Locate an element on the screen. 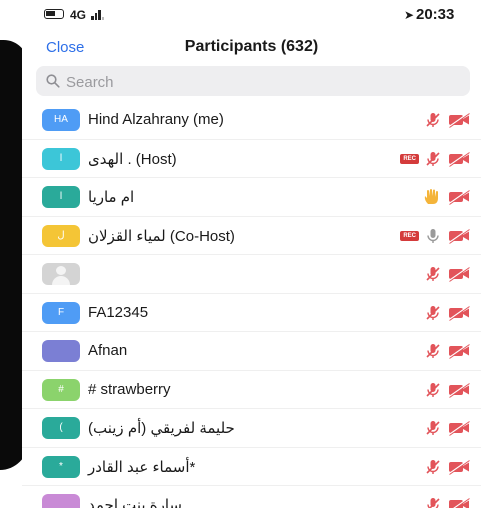 The width and height of the screenshot is (481, 508). participant-row: ا ام ماريا is located at coordinates (251, 197).